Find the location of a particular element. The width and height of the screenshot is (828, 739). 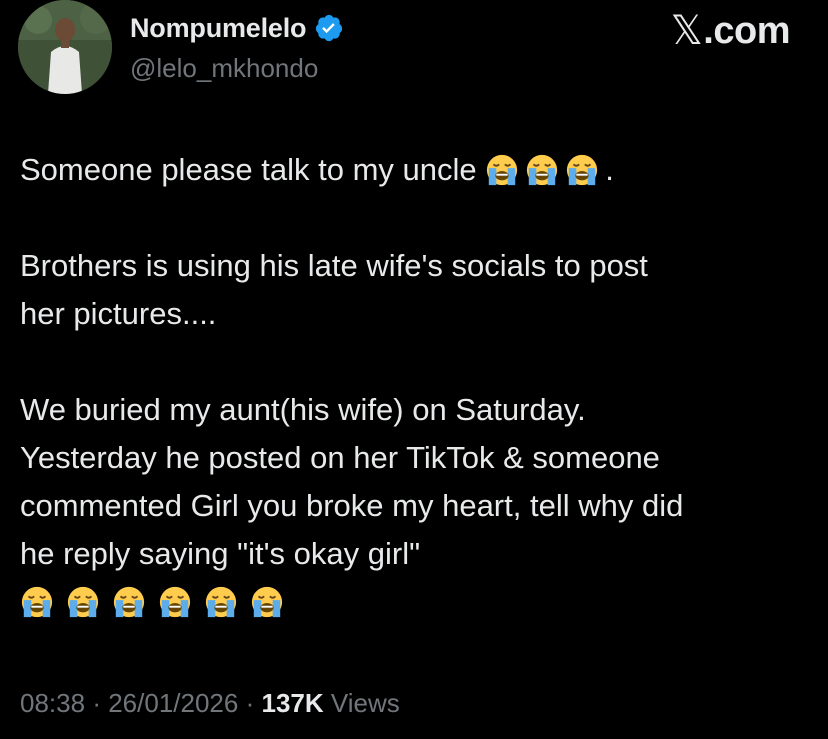

tweet-meta: 08:38 · 26/01/2026 · 137K Views is located at coordinates (210, 703).